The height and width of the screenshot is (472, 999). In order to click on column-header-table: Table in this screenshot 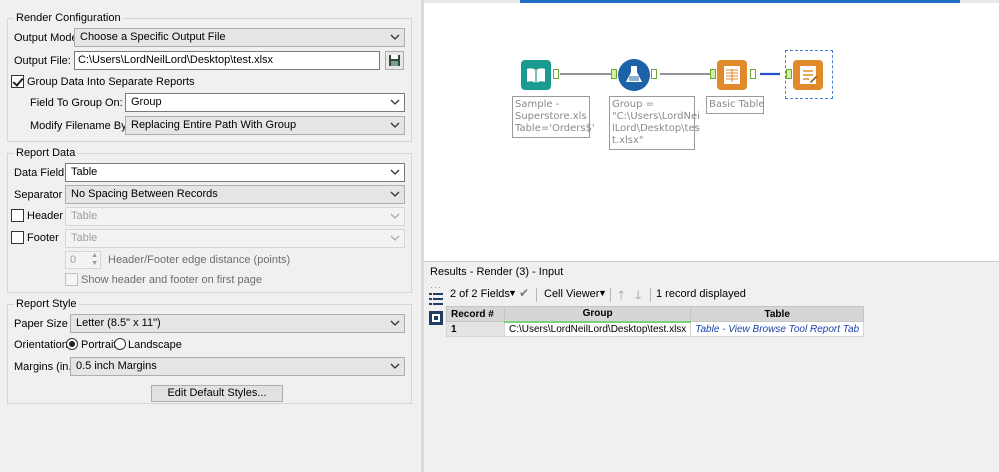, I will do `click(777, 314)`.